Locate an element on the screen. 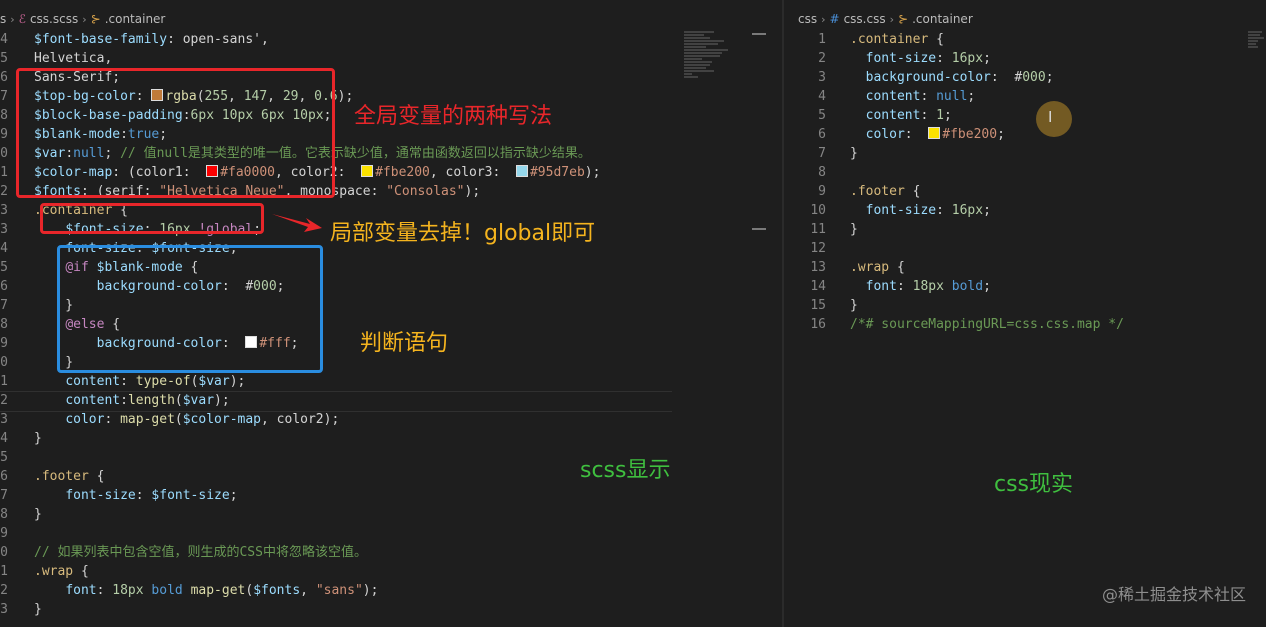 This screenshot has height=627, width=1266. code-line: 12 is located at coordinates (1025, 248).